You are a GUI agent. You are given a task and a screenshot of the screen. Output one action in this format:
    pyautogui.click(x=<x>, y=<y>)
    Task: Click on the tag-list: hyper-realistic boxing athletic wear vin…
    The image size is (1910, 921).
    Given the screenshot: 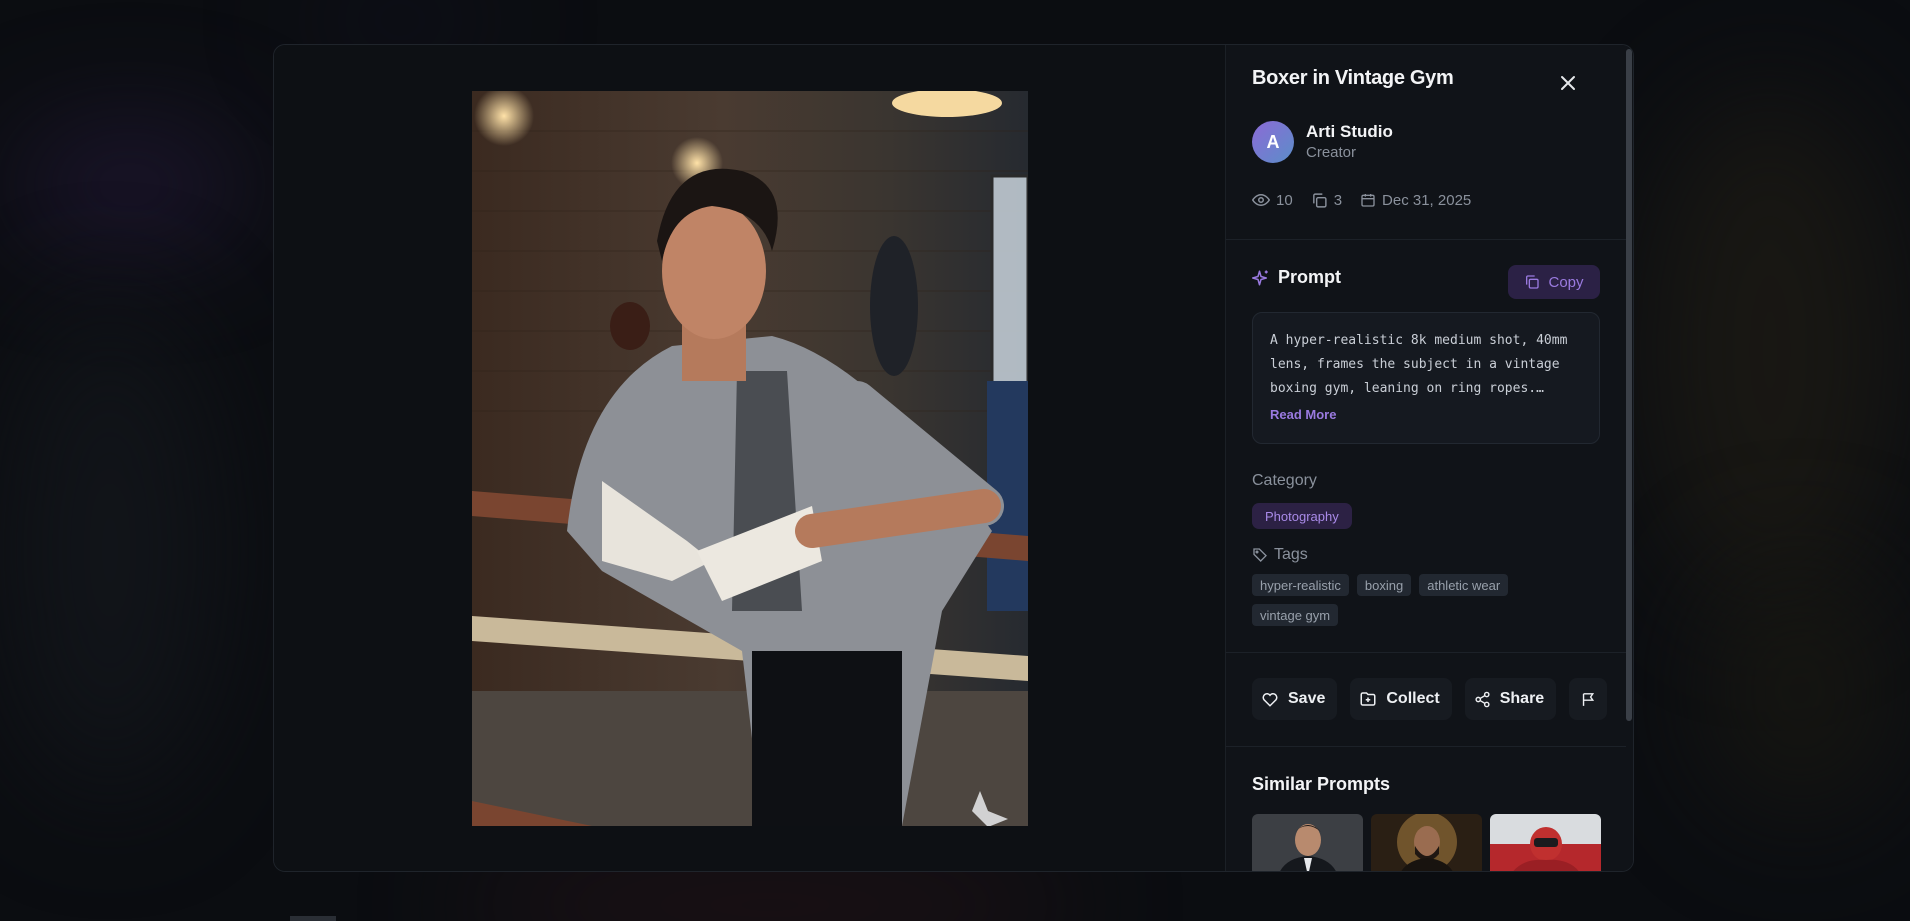 What is the action you would take?
    pyautogui.click(x=1427, y=604)
    